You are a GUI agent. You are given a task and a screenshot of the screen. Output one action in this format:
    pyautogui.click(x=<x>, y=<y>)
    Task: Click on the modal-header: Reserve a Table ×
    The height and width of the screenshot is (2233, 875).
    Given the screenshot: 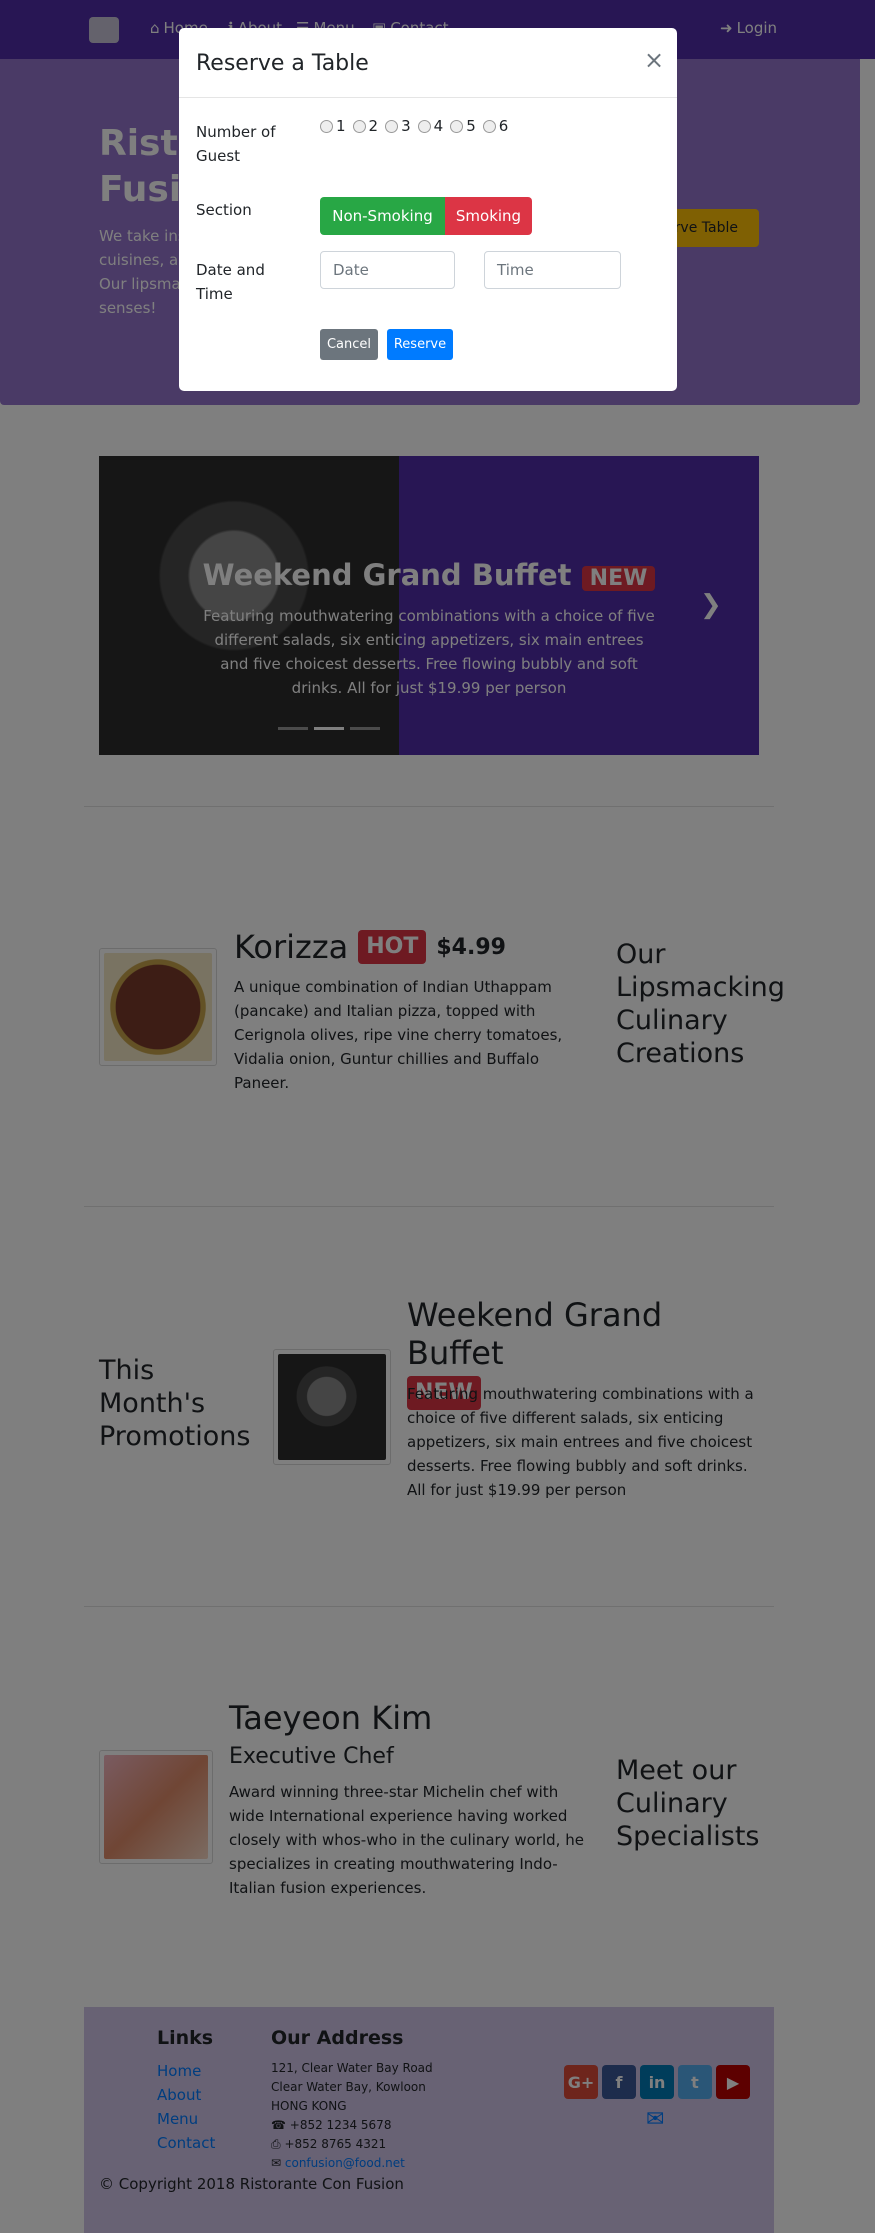 What is the action you would take?
    pyautogui.click(x=428, y=63)
    